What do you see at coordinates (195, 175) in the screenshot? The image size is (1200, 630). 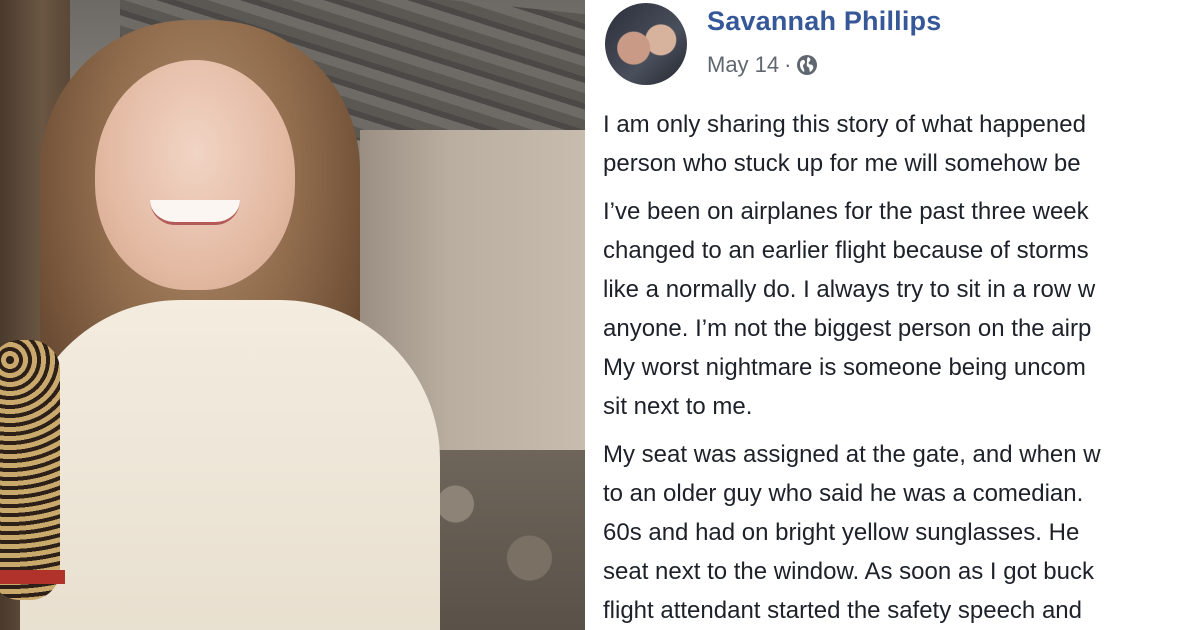 I see `person-face` at bounding box center [195, 175].